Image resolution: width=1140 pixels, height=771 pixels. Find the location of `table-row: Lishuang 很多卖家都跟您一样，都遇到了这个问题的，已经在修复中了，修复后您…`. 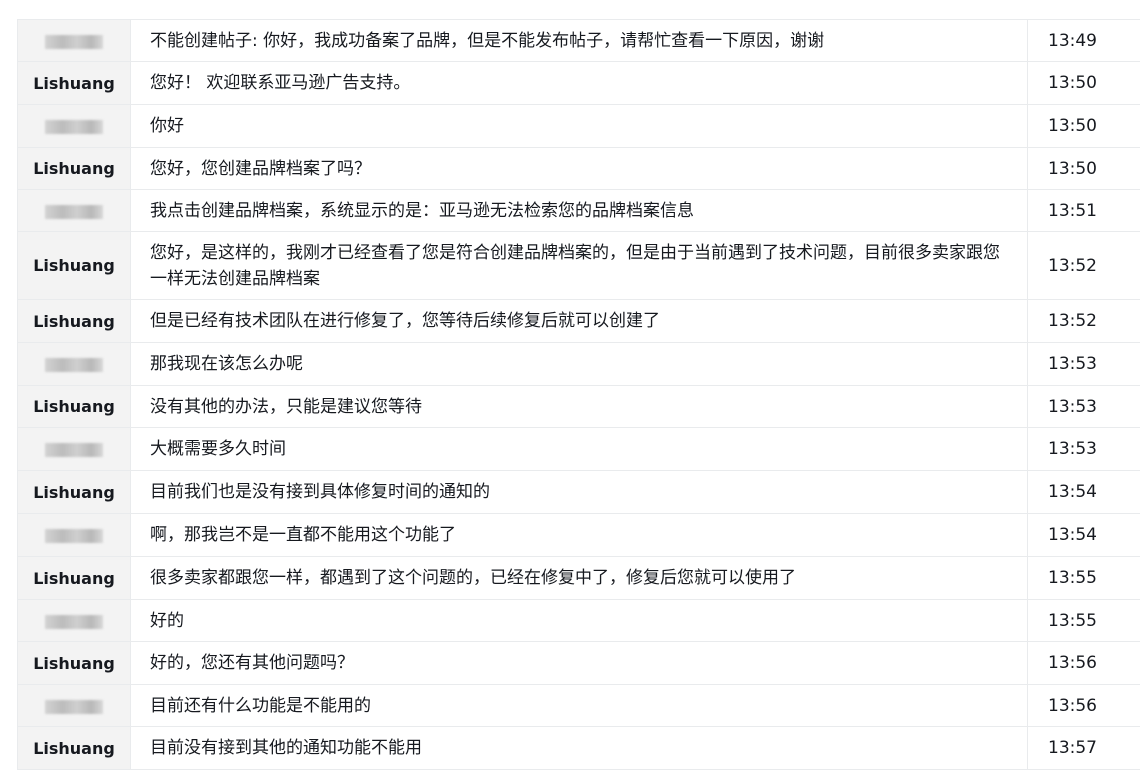

table-row: Lishuang 很多卖家都跟您一样，都遇到了这个问题的，已经在修复中了，修复后您… is located at coordinates (578, 578).